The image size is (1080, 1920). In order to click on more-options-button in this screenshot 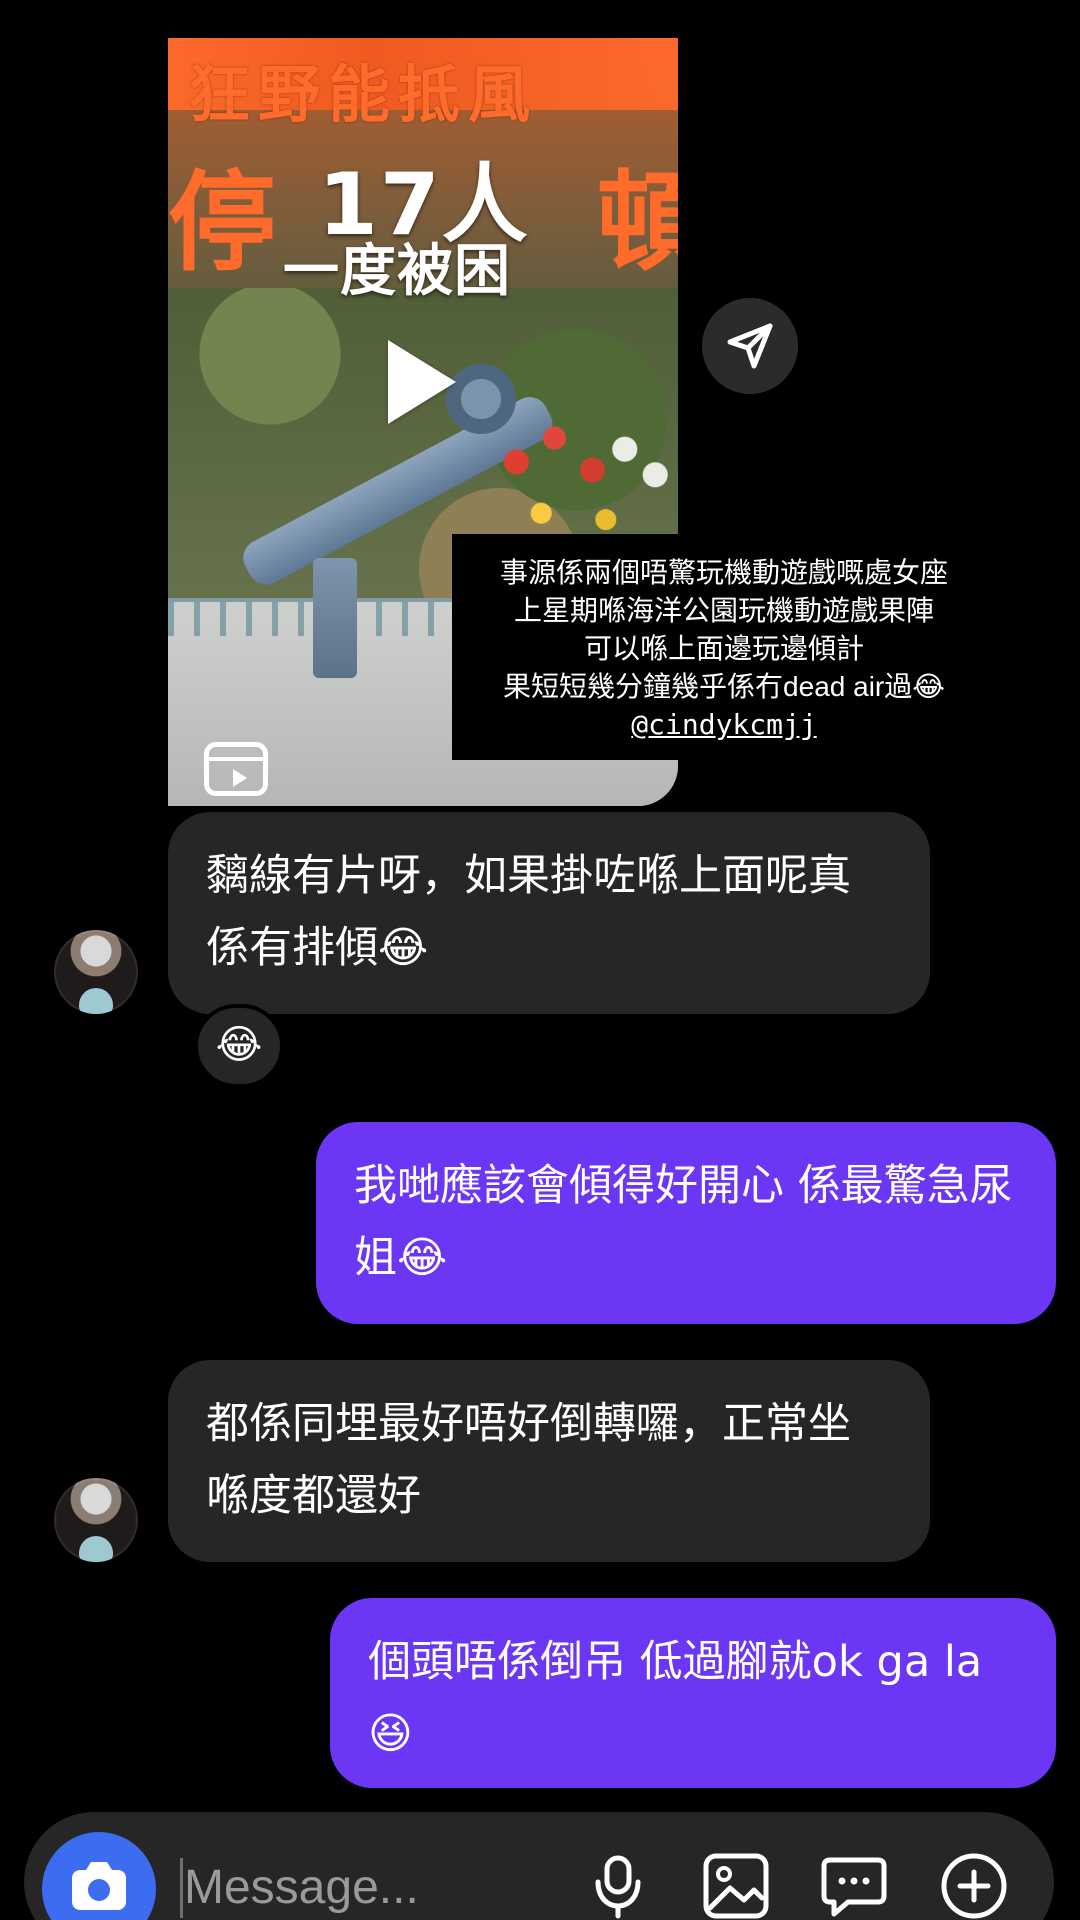, I will do `click(974, 1885)`.